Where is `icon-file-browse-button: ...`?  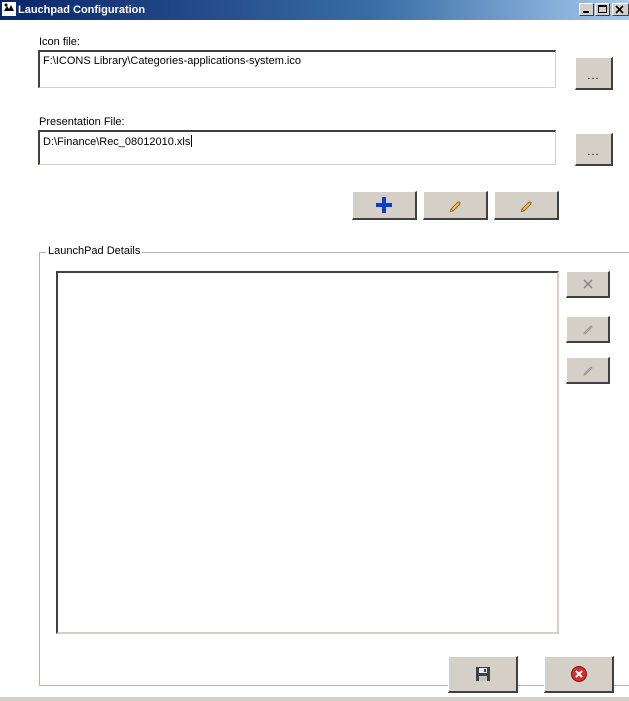 icon-file-browse-button: ... is located at coordinates (594, 73).